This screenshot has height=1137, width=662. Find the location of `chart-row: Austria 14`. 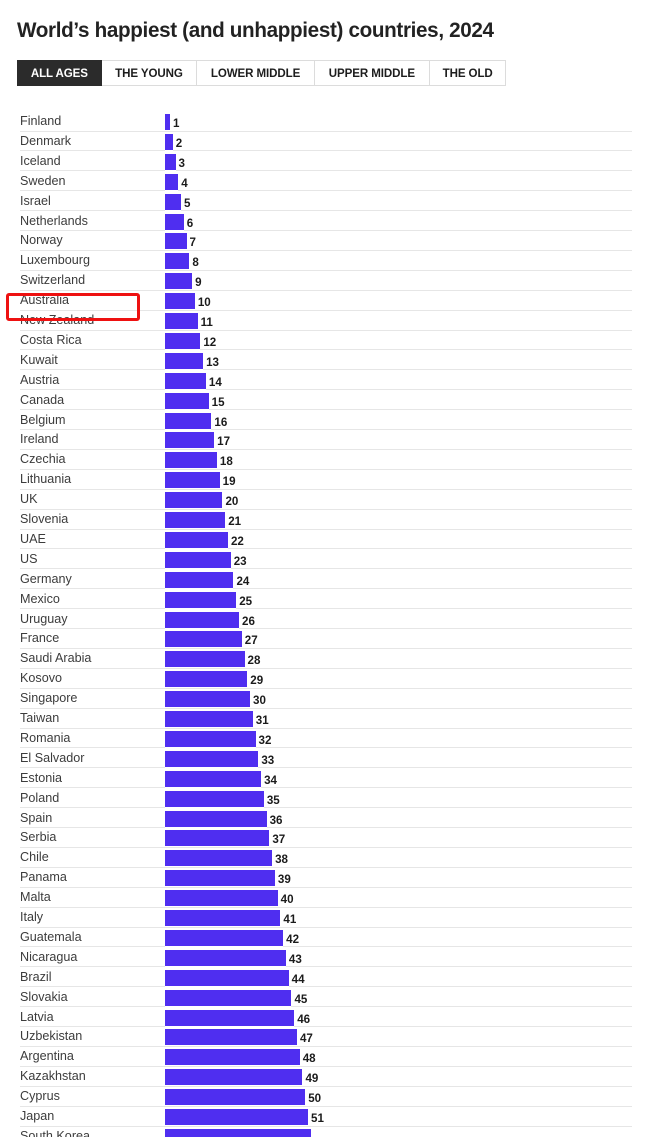

chart-row: Austria 14 is located at coordinates (331, 381).